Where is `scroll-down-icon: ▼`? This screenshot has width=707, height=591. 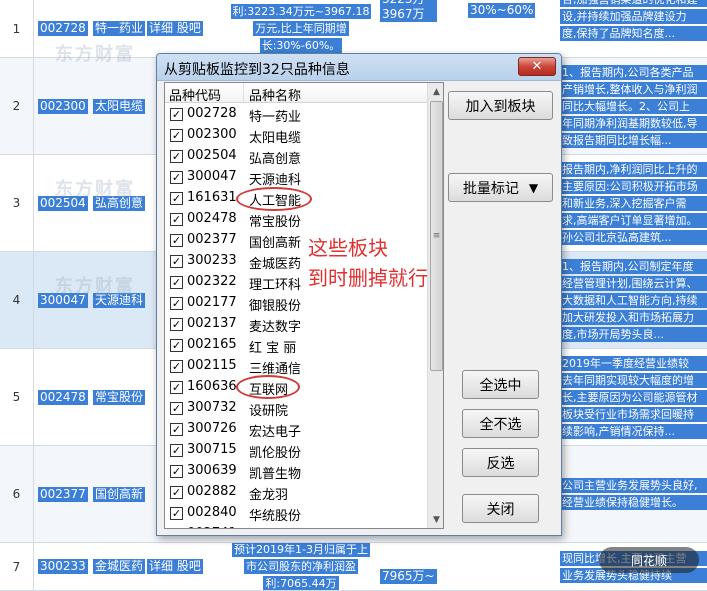
scroll-down-icon: ▼ is located at coordinates (435, 519).